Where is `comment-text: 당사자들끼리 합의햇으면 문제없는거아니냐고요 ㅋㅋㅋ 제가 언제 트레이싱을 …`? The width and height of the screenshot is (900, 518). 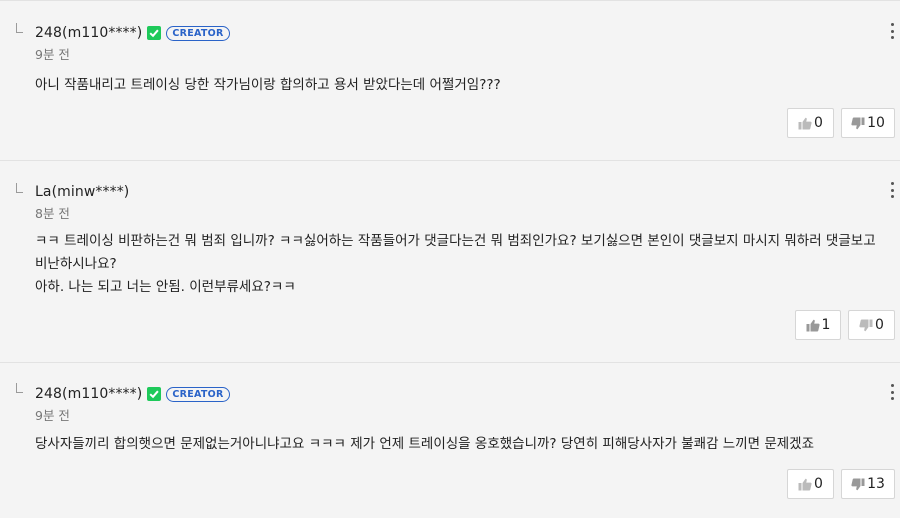
comment-text: 당사자들끼리 합의햇으면 문제없는거아니냐고요 ㅋㅋㅋ 제가 언제 트레이싱을 … is located at coordinates (425, 444).